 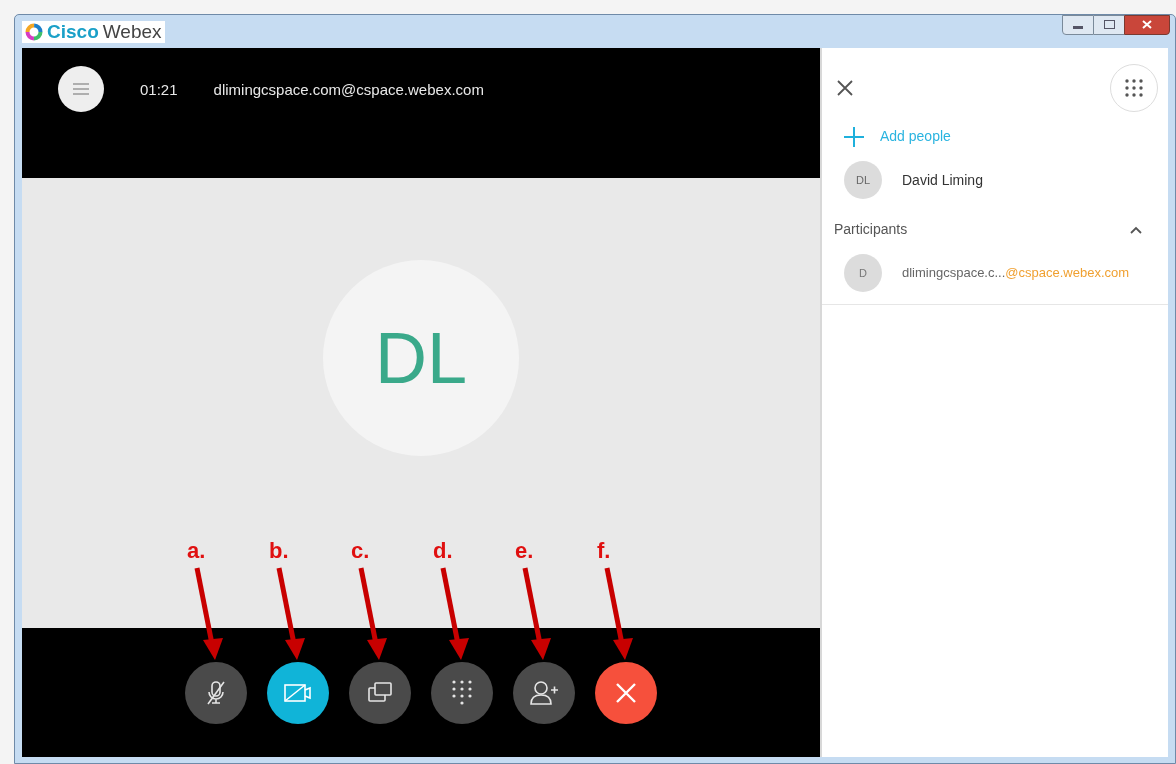 What do you see at coordinates (279, 550) in the screenshot?
I see `annotation-label: b.` at bounding box center [279, 550].